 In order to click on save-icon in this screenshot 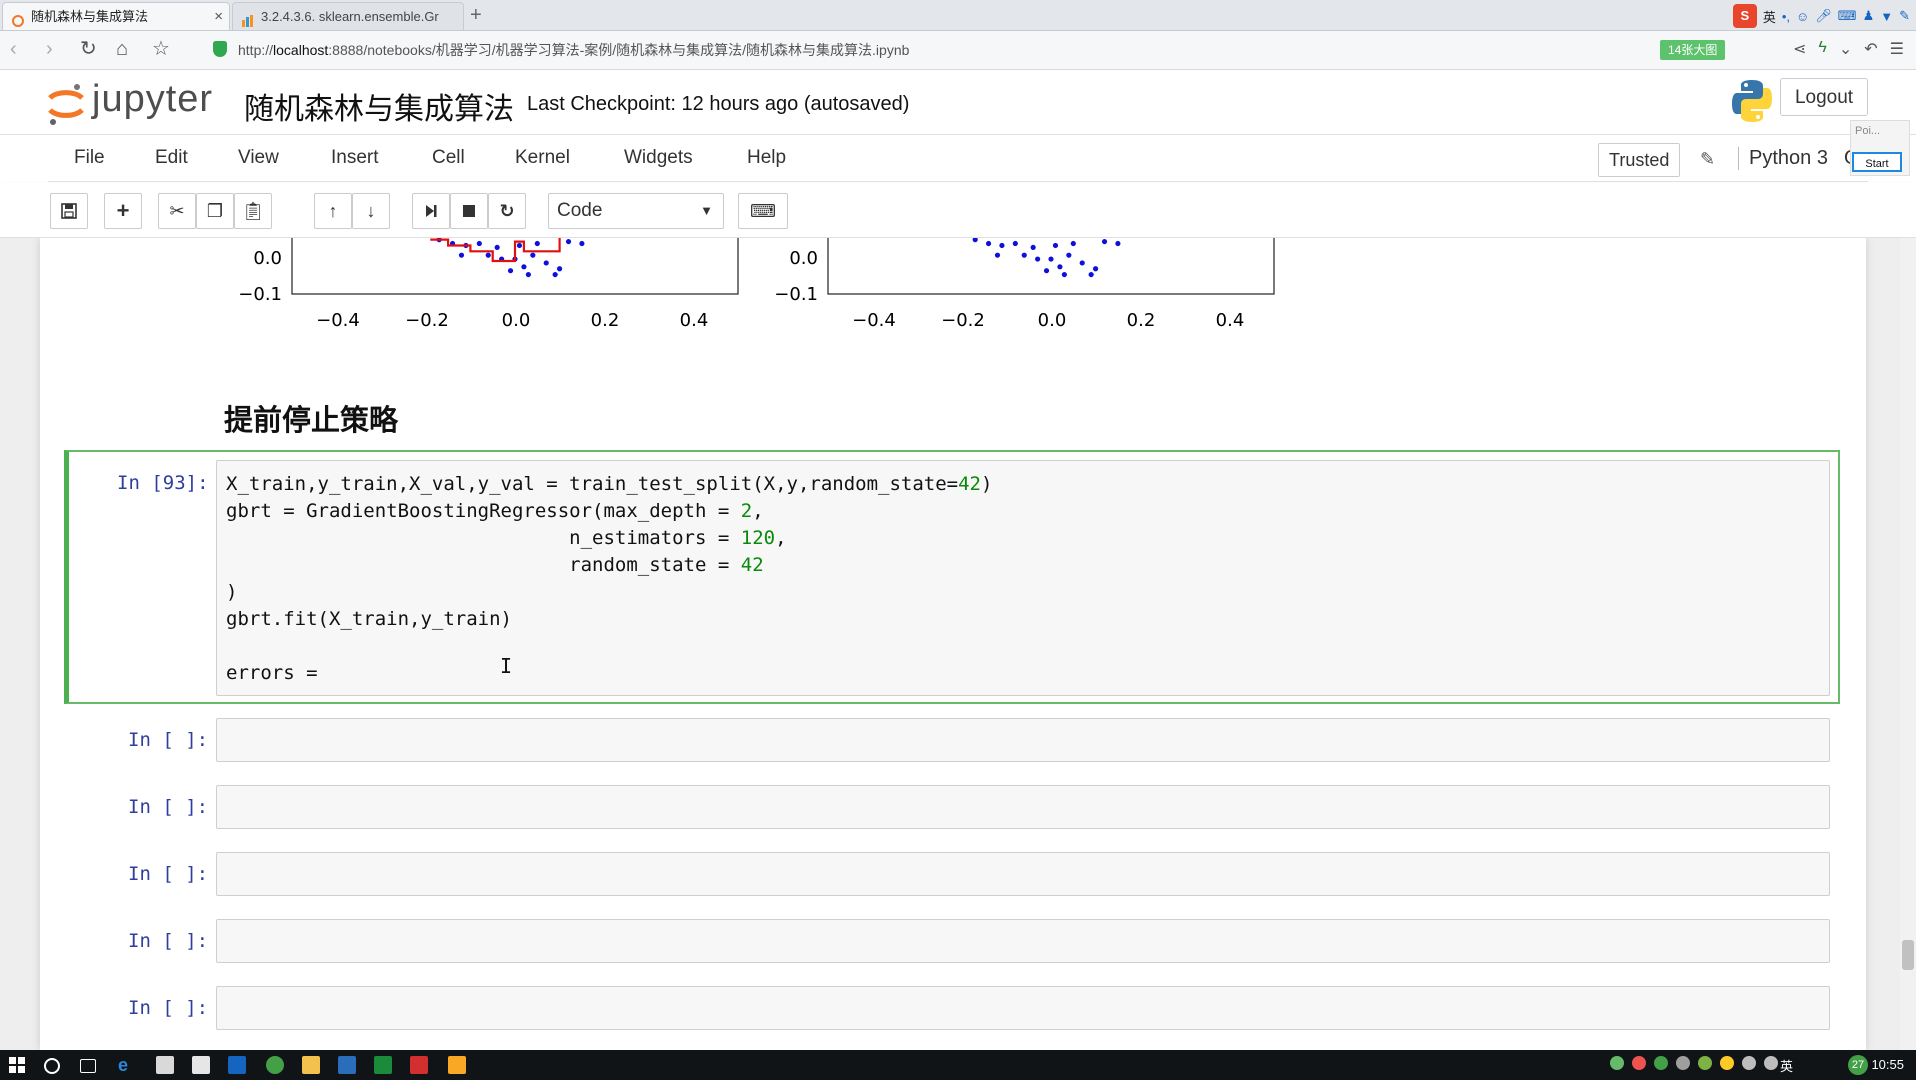, I will do `click(69, 211)`.